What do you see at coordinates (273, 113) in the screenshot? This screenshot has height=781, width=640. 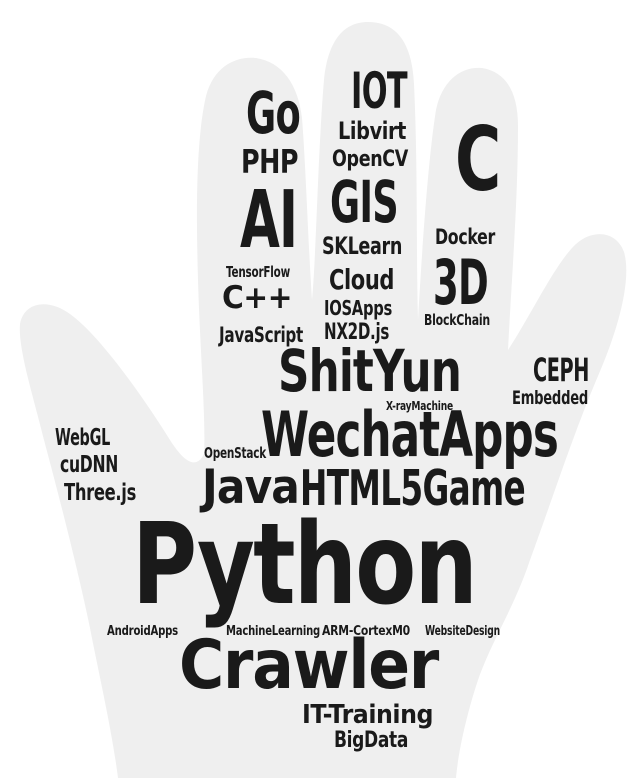 I see `word-go: Go` at bounding box center [273, 113].